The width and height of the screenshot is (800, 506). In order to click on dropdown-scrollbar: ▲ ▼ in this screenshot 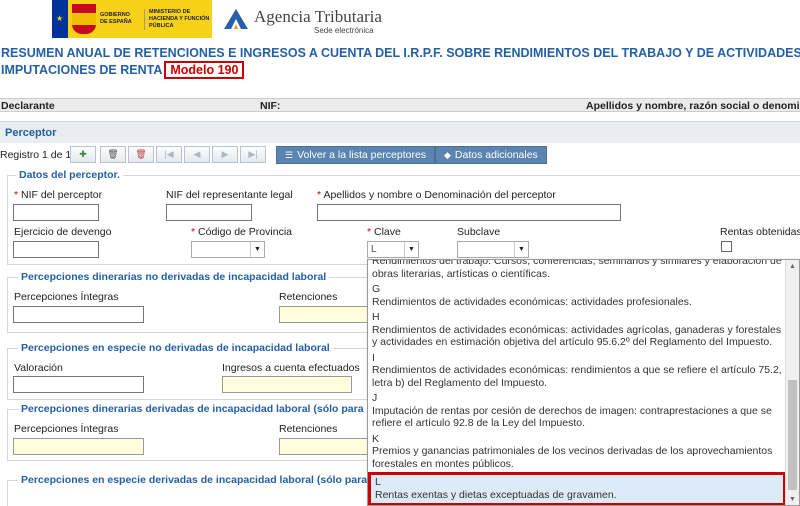, I will do `click(792, 382)`.